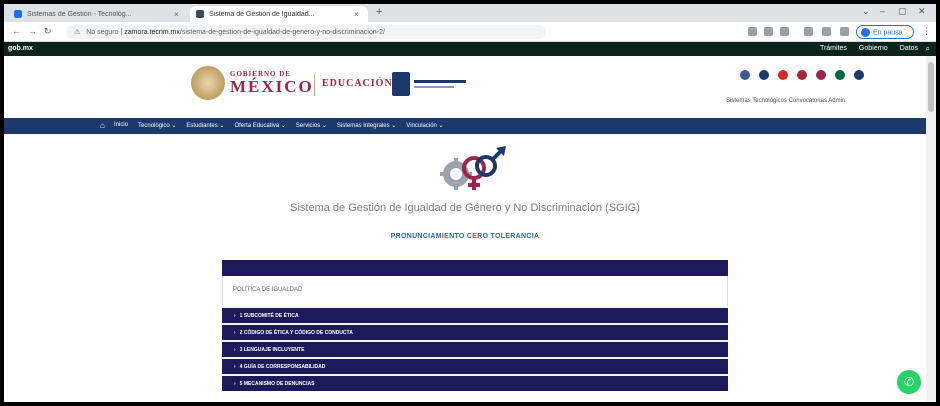 This screenshot has height=406, width=940. What do you see at coordinates (401, 84) in the screenshot?
I see `tecnm-logo` at bounding box center [401, 84].